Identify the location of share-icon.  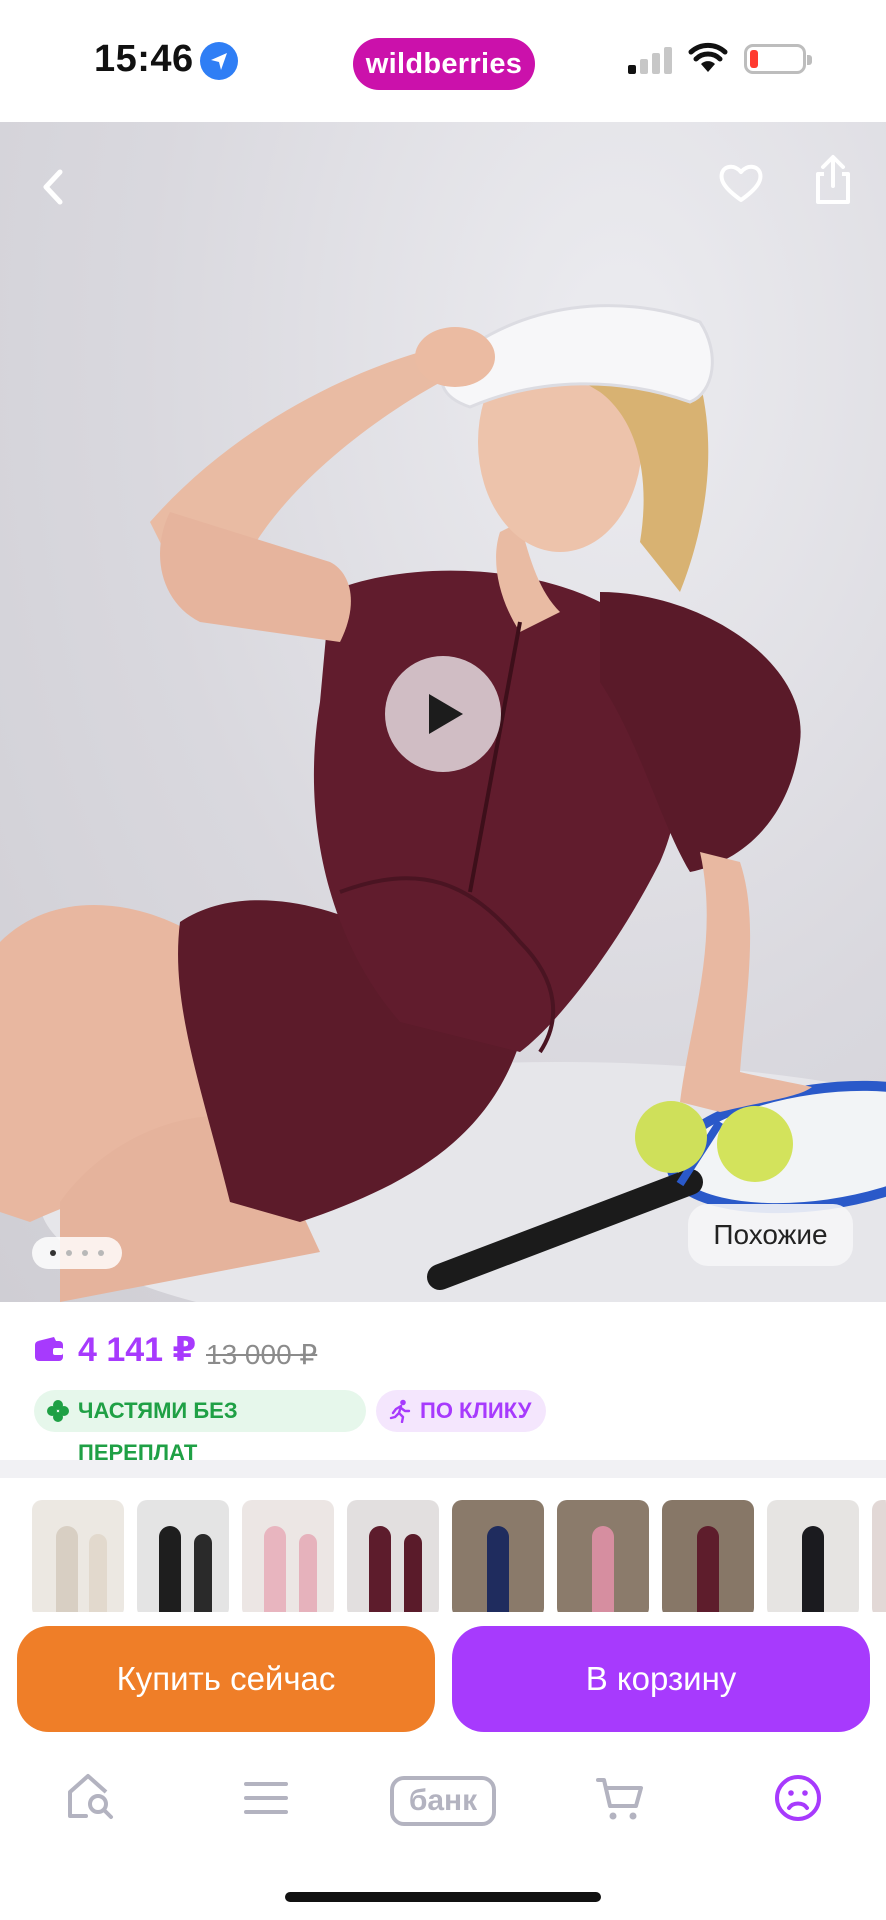
(833, 179).